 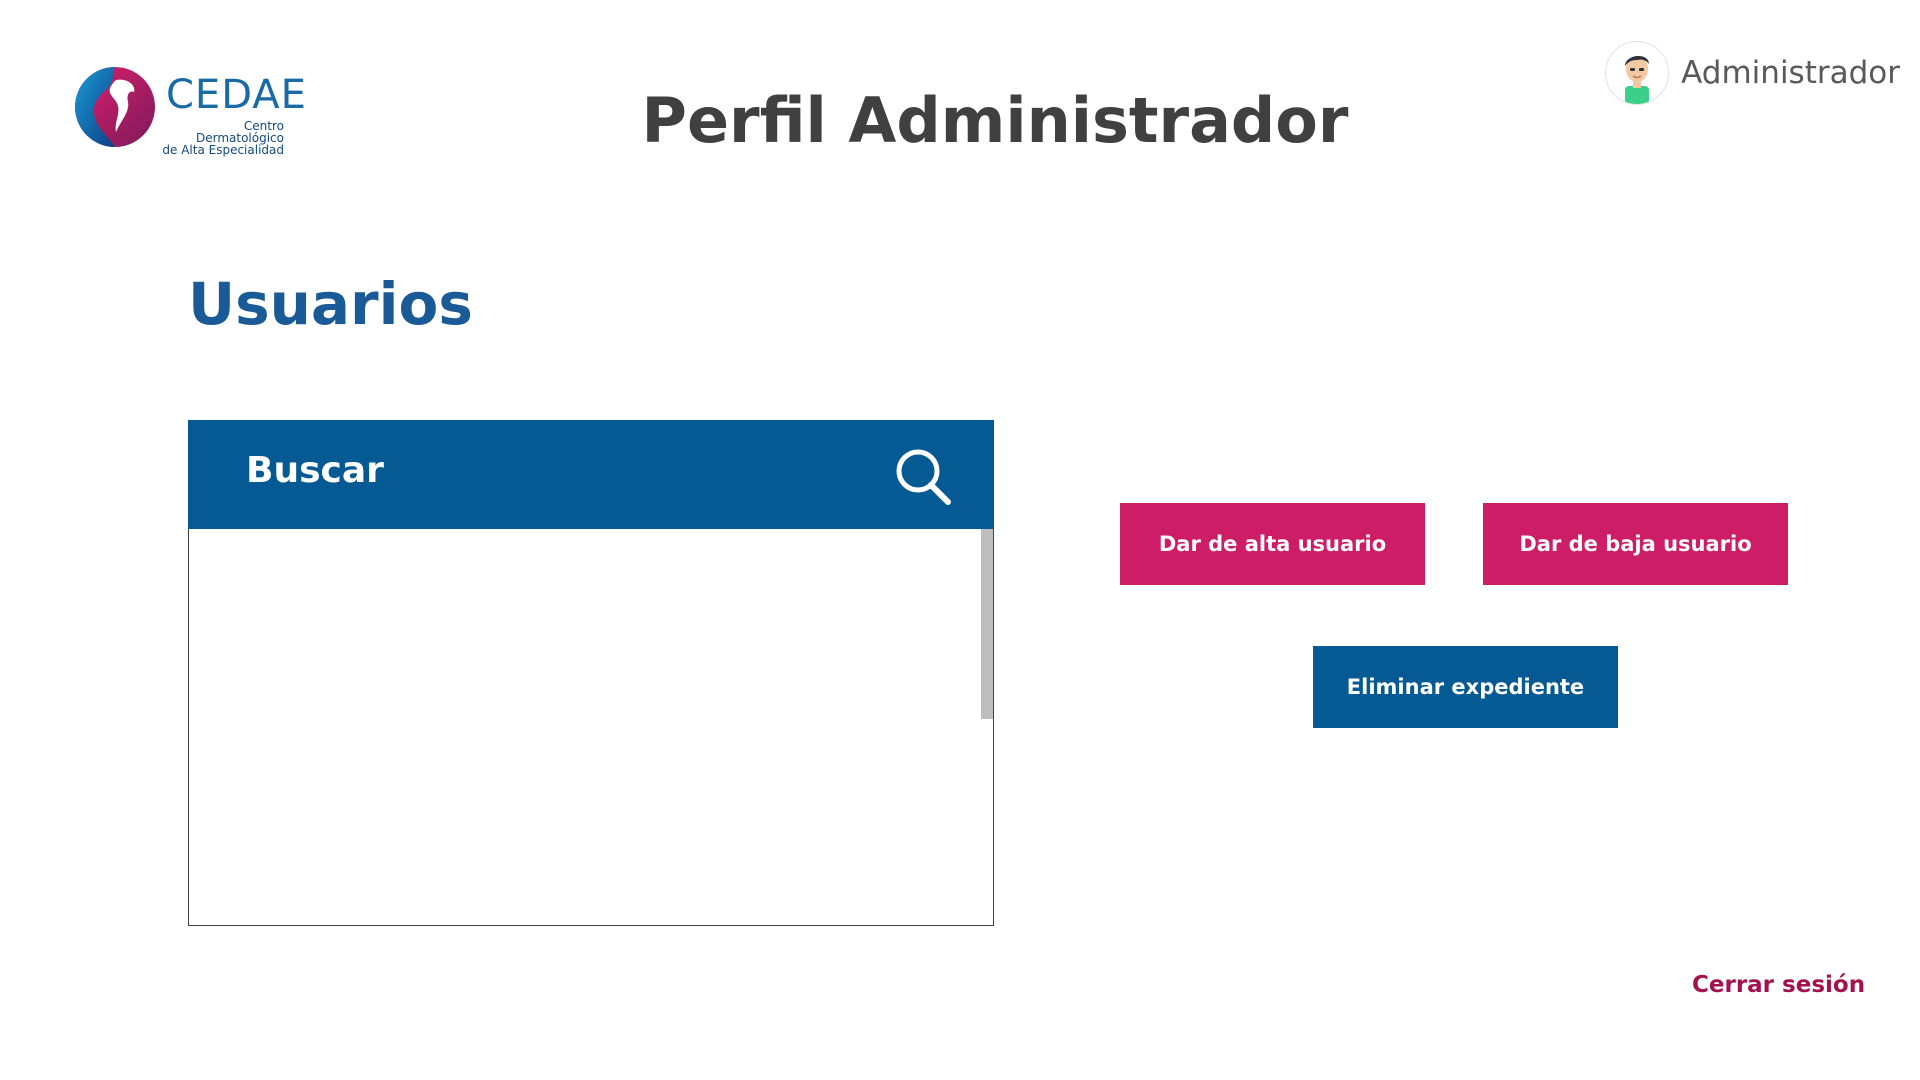 I want to click on logout-link: Cerrar sesión, so click(x=1778, y=985).